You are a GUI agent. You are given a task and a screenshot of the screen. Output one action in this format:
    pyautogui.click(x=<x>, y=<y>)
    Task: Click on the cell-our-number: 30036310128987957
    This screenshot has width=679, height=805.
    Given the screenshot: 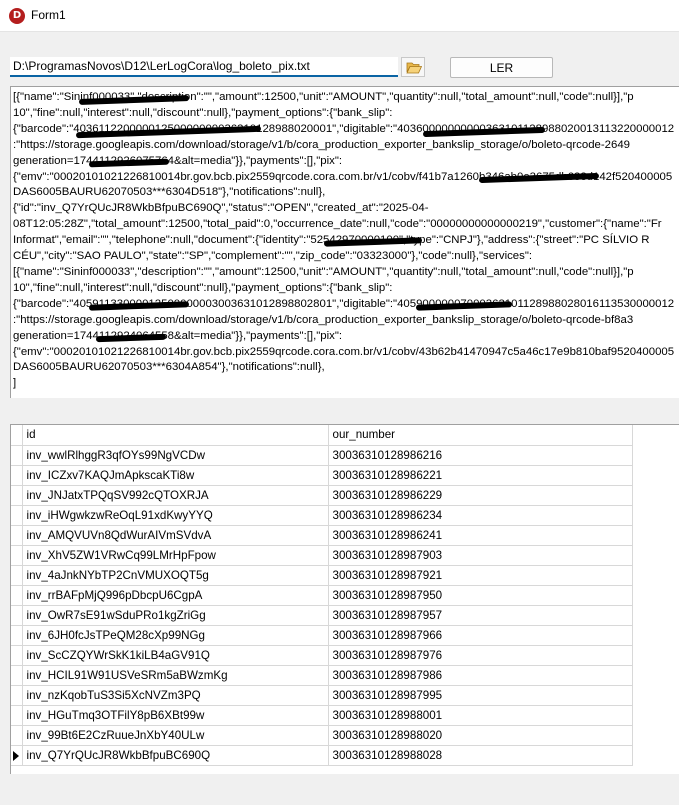 What is the action you would take?
    pyautogui.click(x=480, y=615)
    